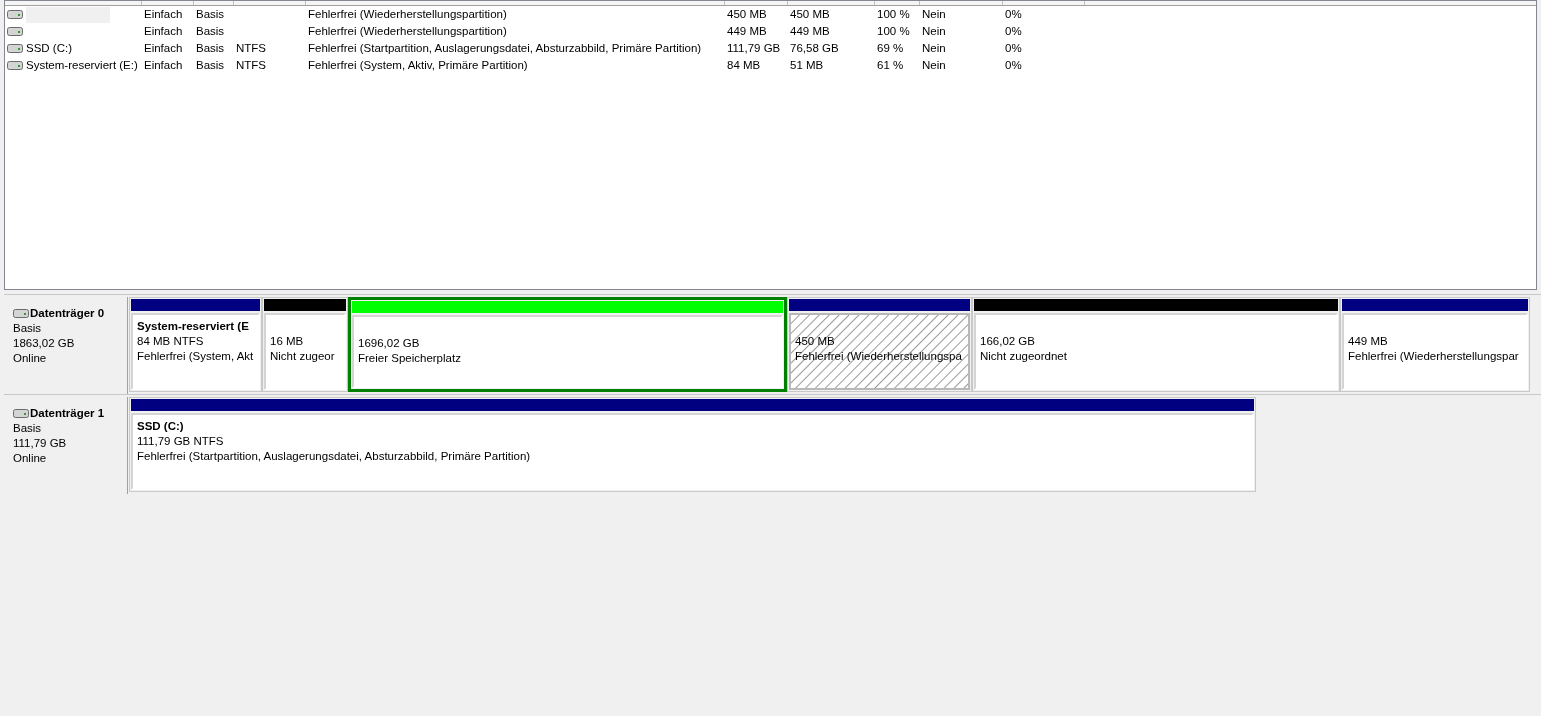  I want to click on partition-block: 1696,02 GB Freier Speicherplatz, so click(567, 344).